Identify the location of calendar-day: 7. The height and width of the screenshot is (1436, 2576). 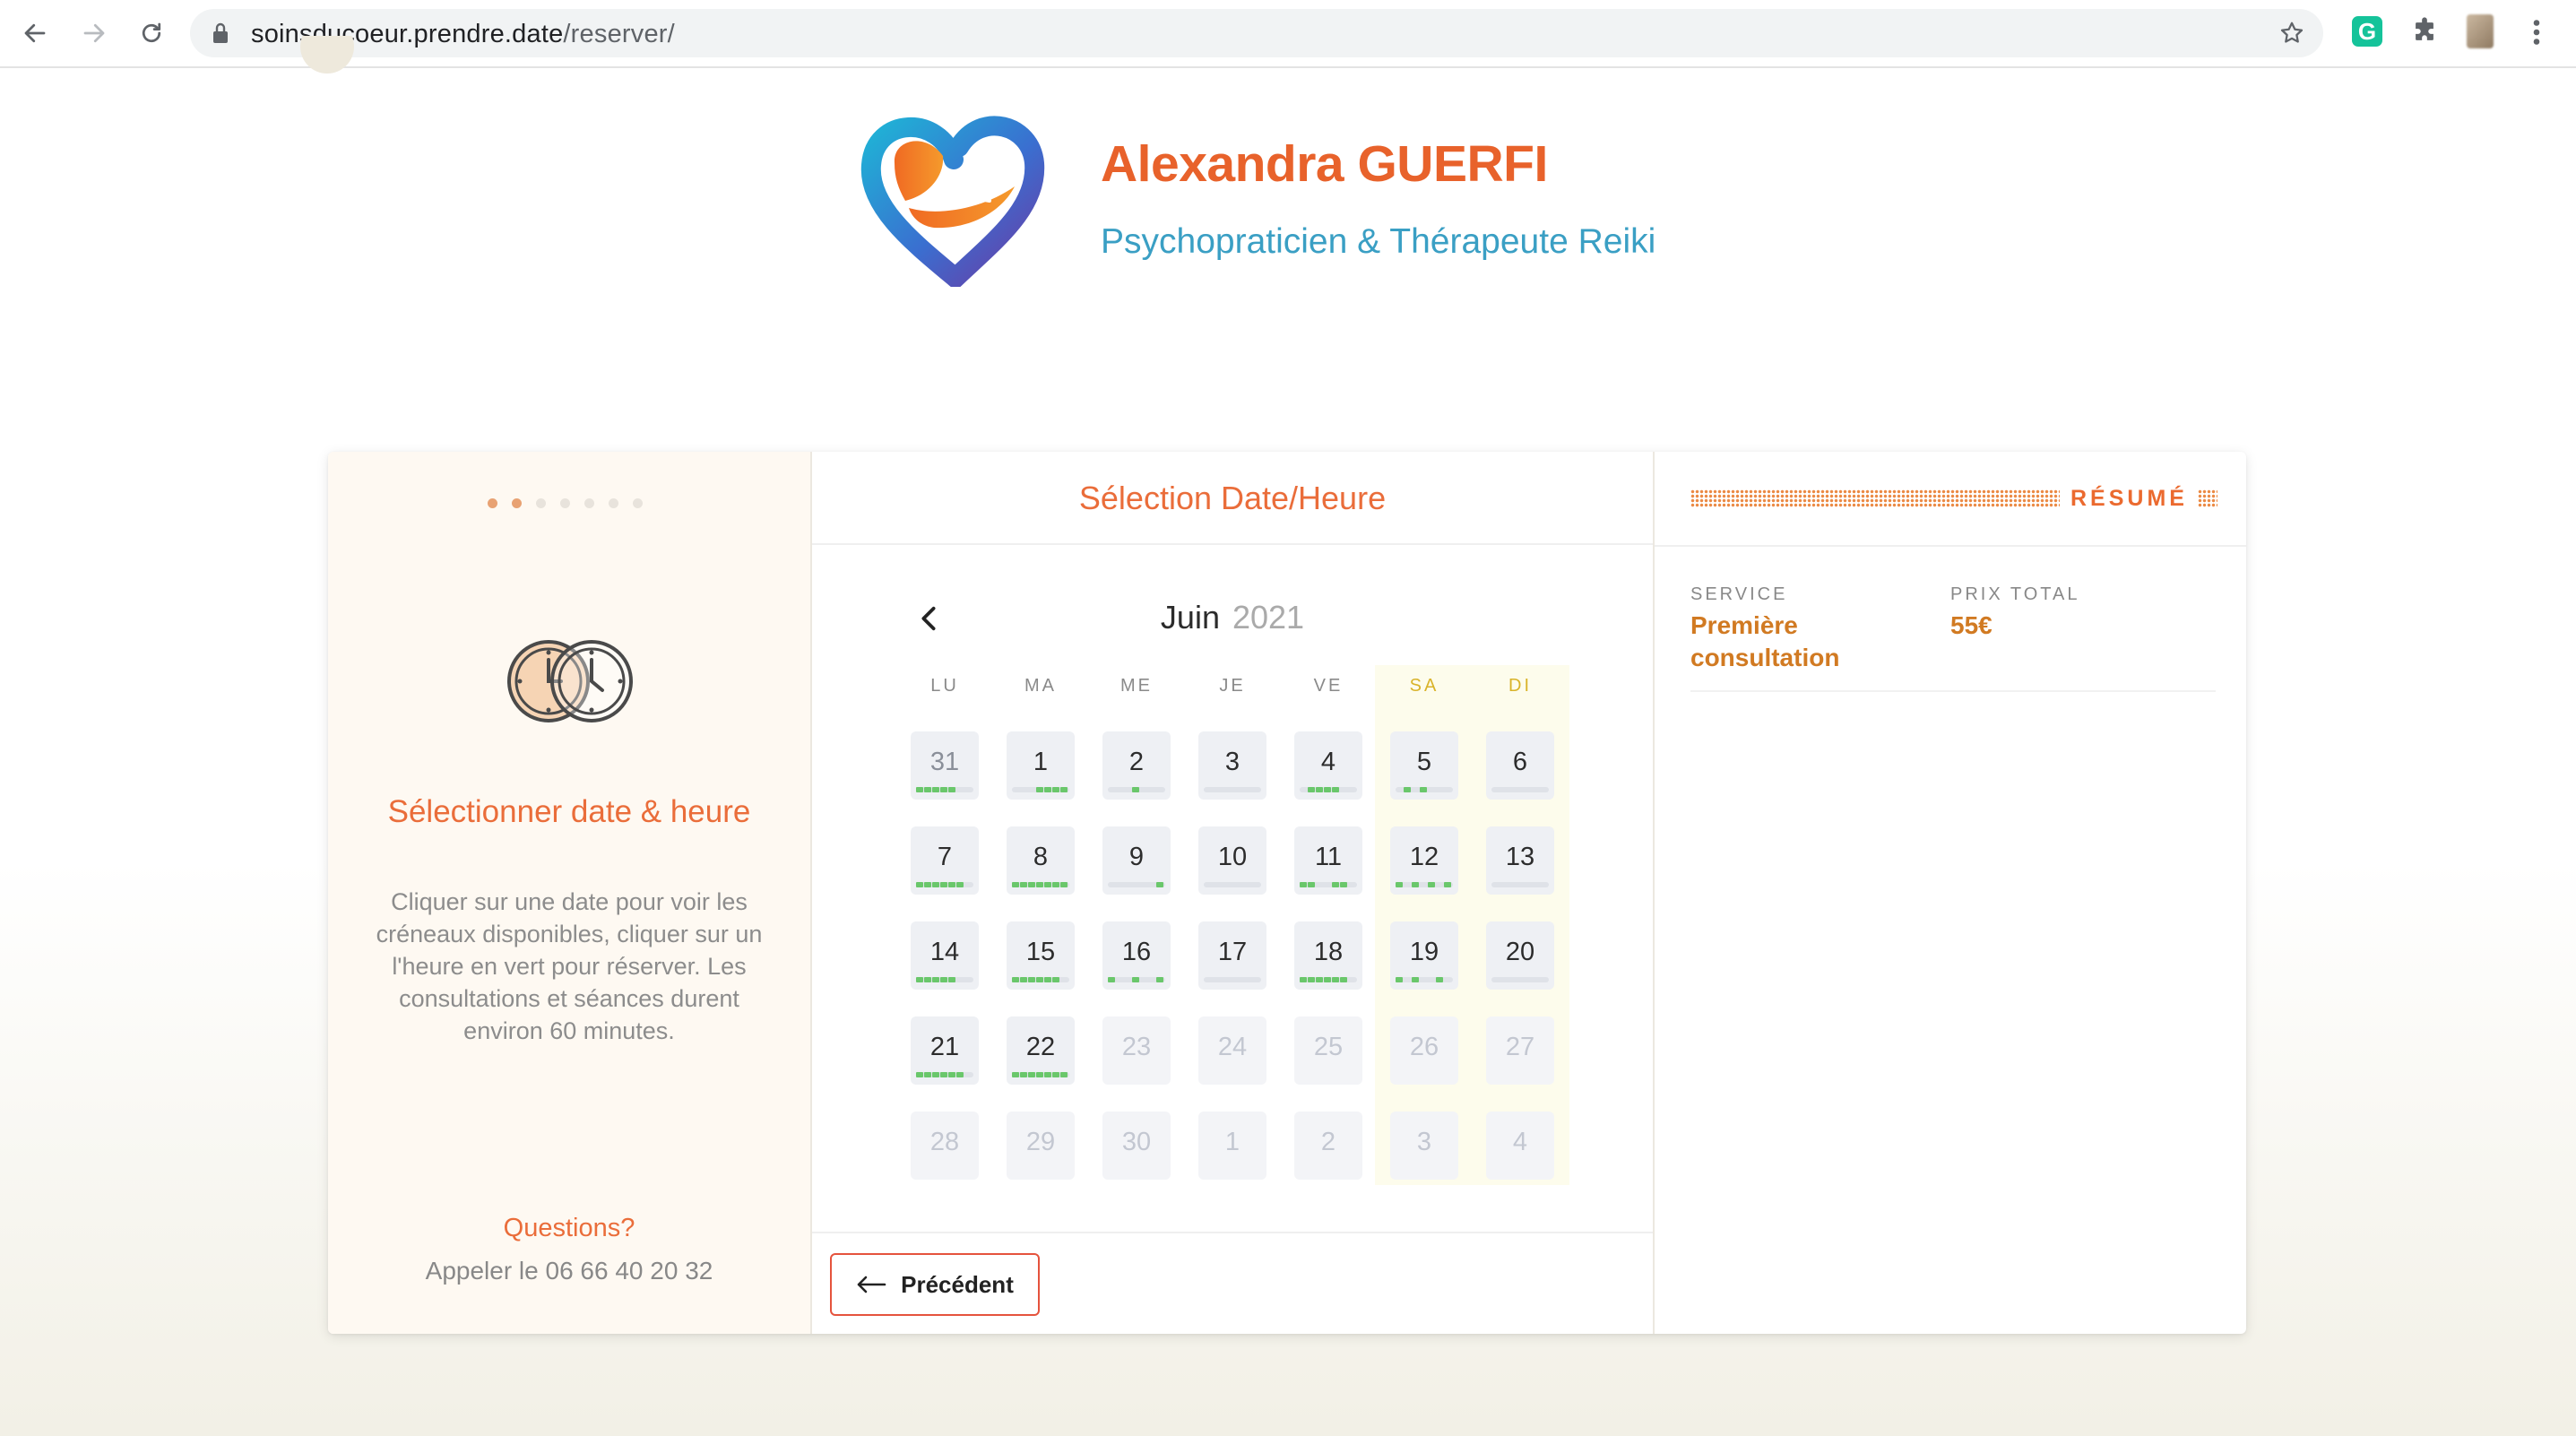
(945, 860).